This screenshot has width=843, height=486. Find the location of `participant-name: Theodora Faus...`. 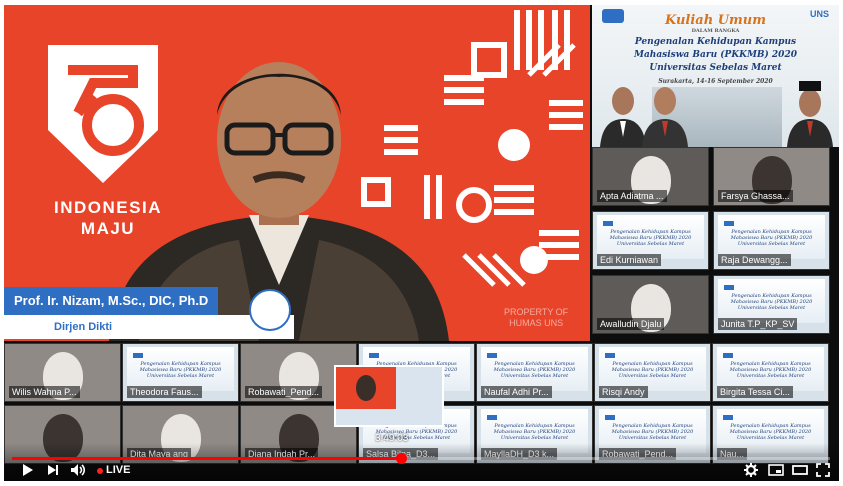

participant-name: Theodora Faus... is located at coordinates (164, 392).